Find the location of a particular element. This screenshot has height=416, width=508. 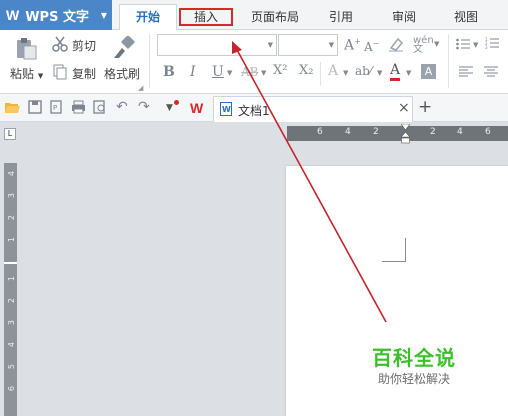

watermark-subtitle: 助你轻松解决 is located at coordinates (414, 379).